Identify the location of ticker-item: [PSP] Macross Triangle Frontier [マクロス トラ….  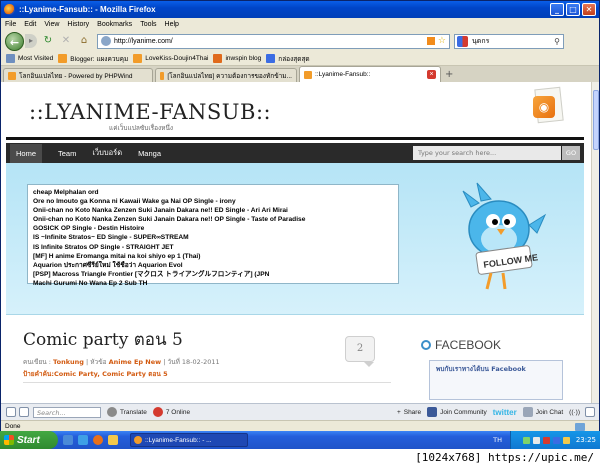
(213, 274).